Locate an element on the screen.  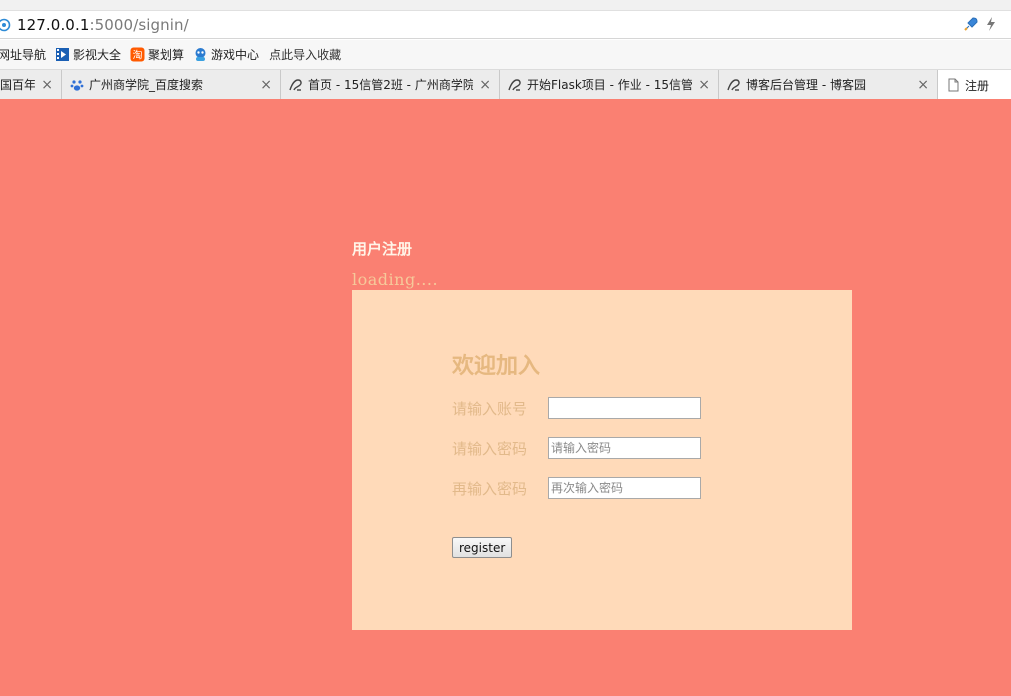
confirm-password-input is located at coordinates (624, 488).